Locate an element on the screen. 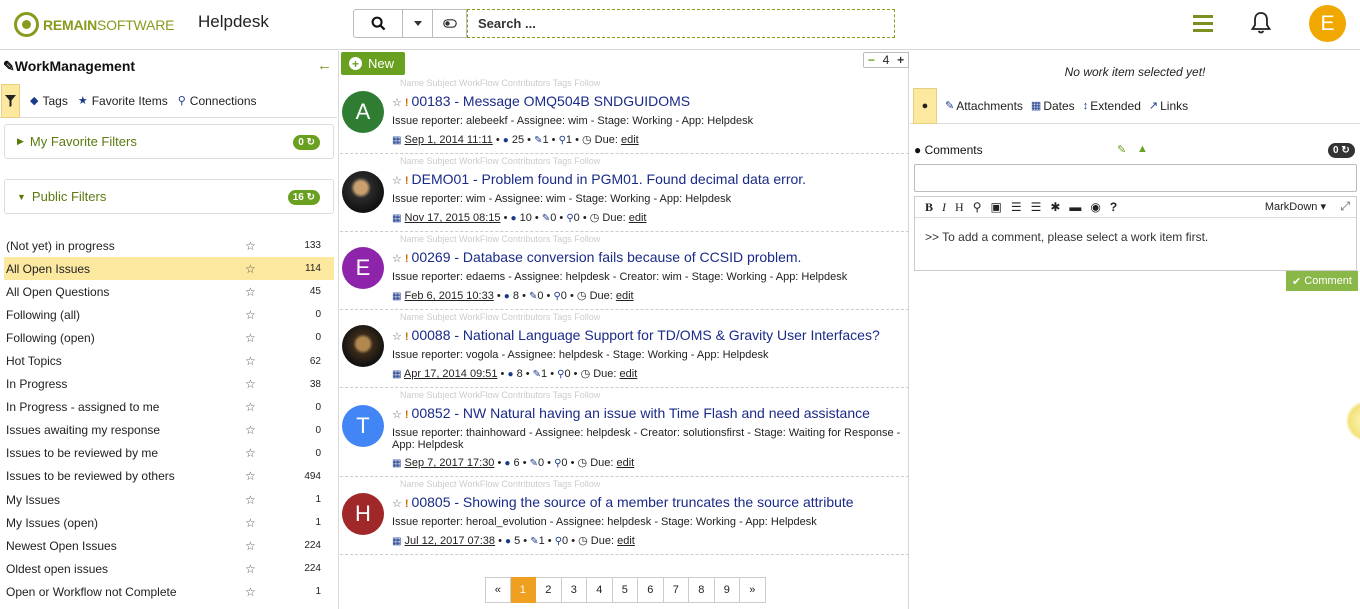  search-button is located at coordinates (378, 23).